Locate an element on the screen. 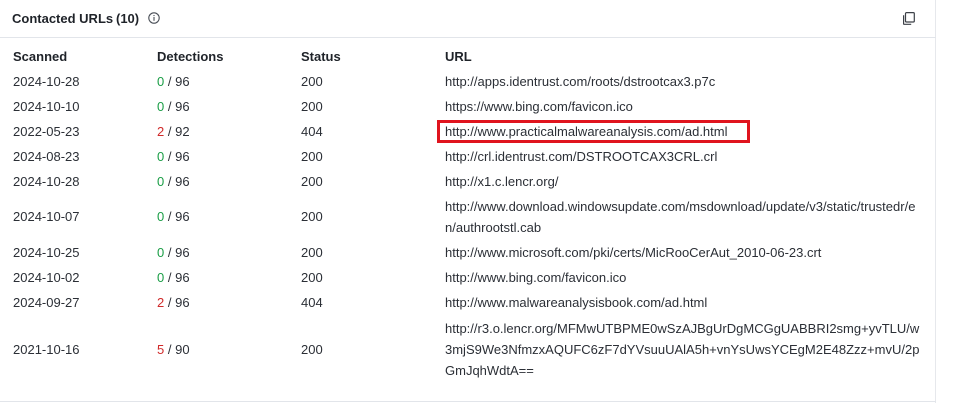  url-link: https://www.bing.com/favicon.ico is located at coordinates (684, 106).